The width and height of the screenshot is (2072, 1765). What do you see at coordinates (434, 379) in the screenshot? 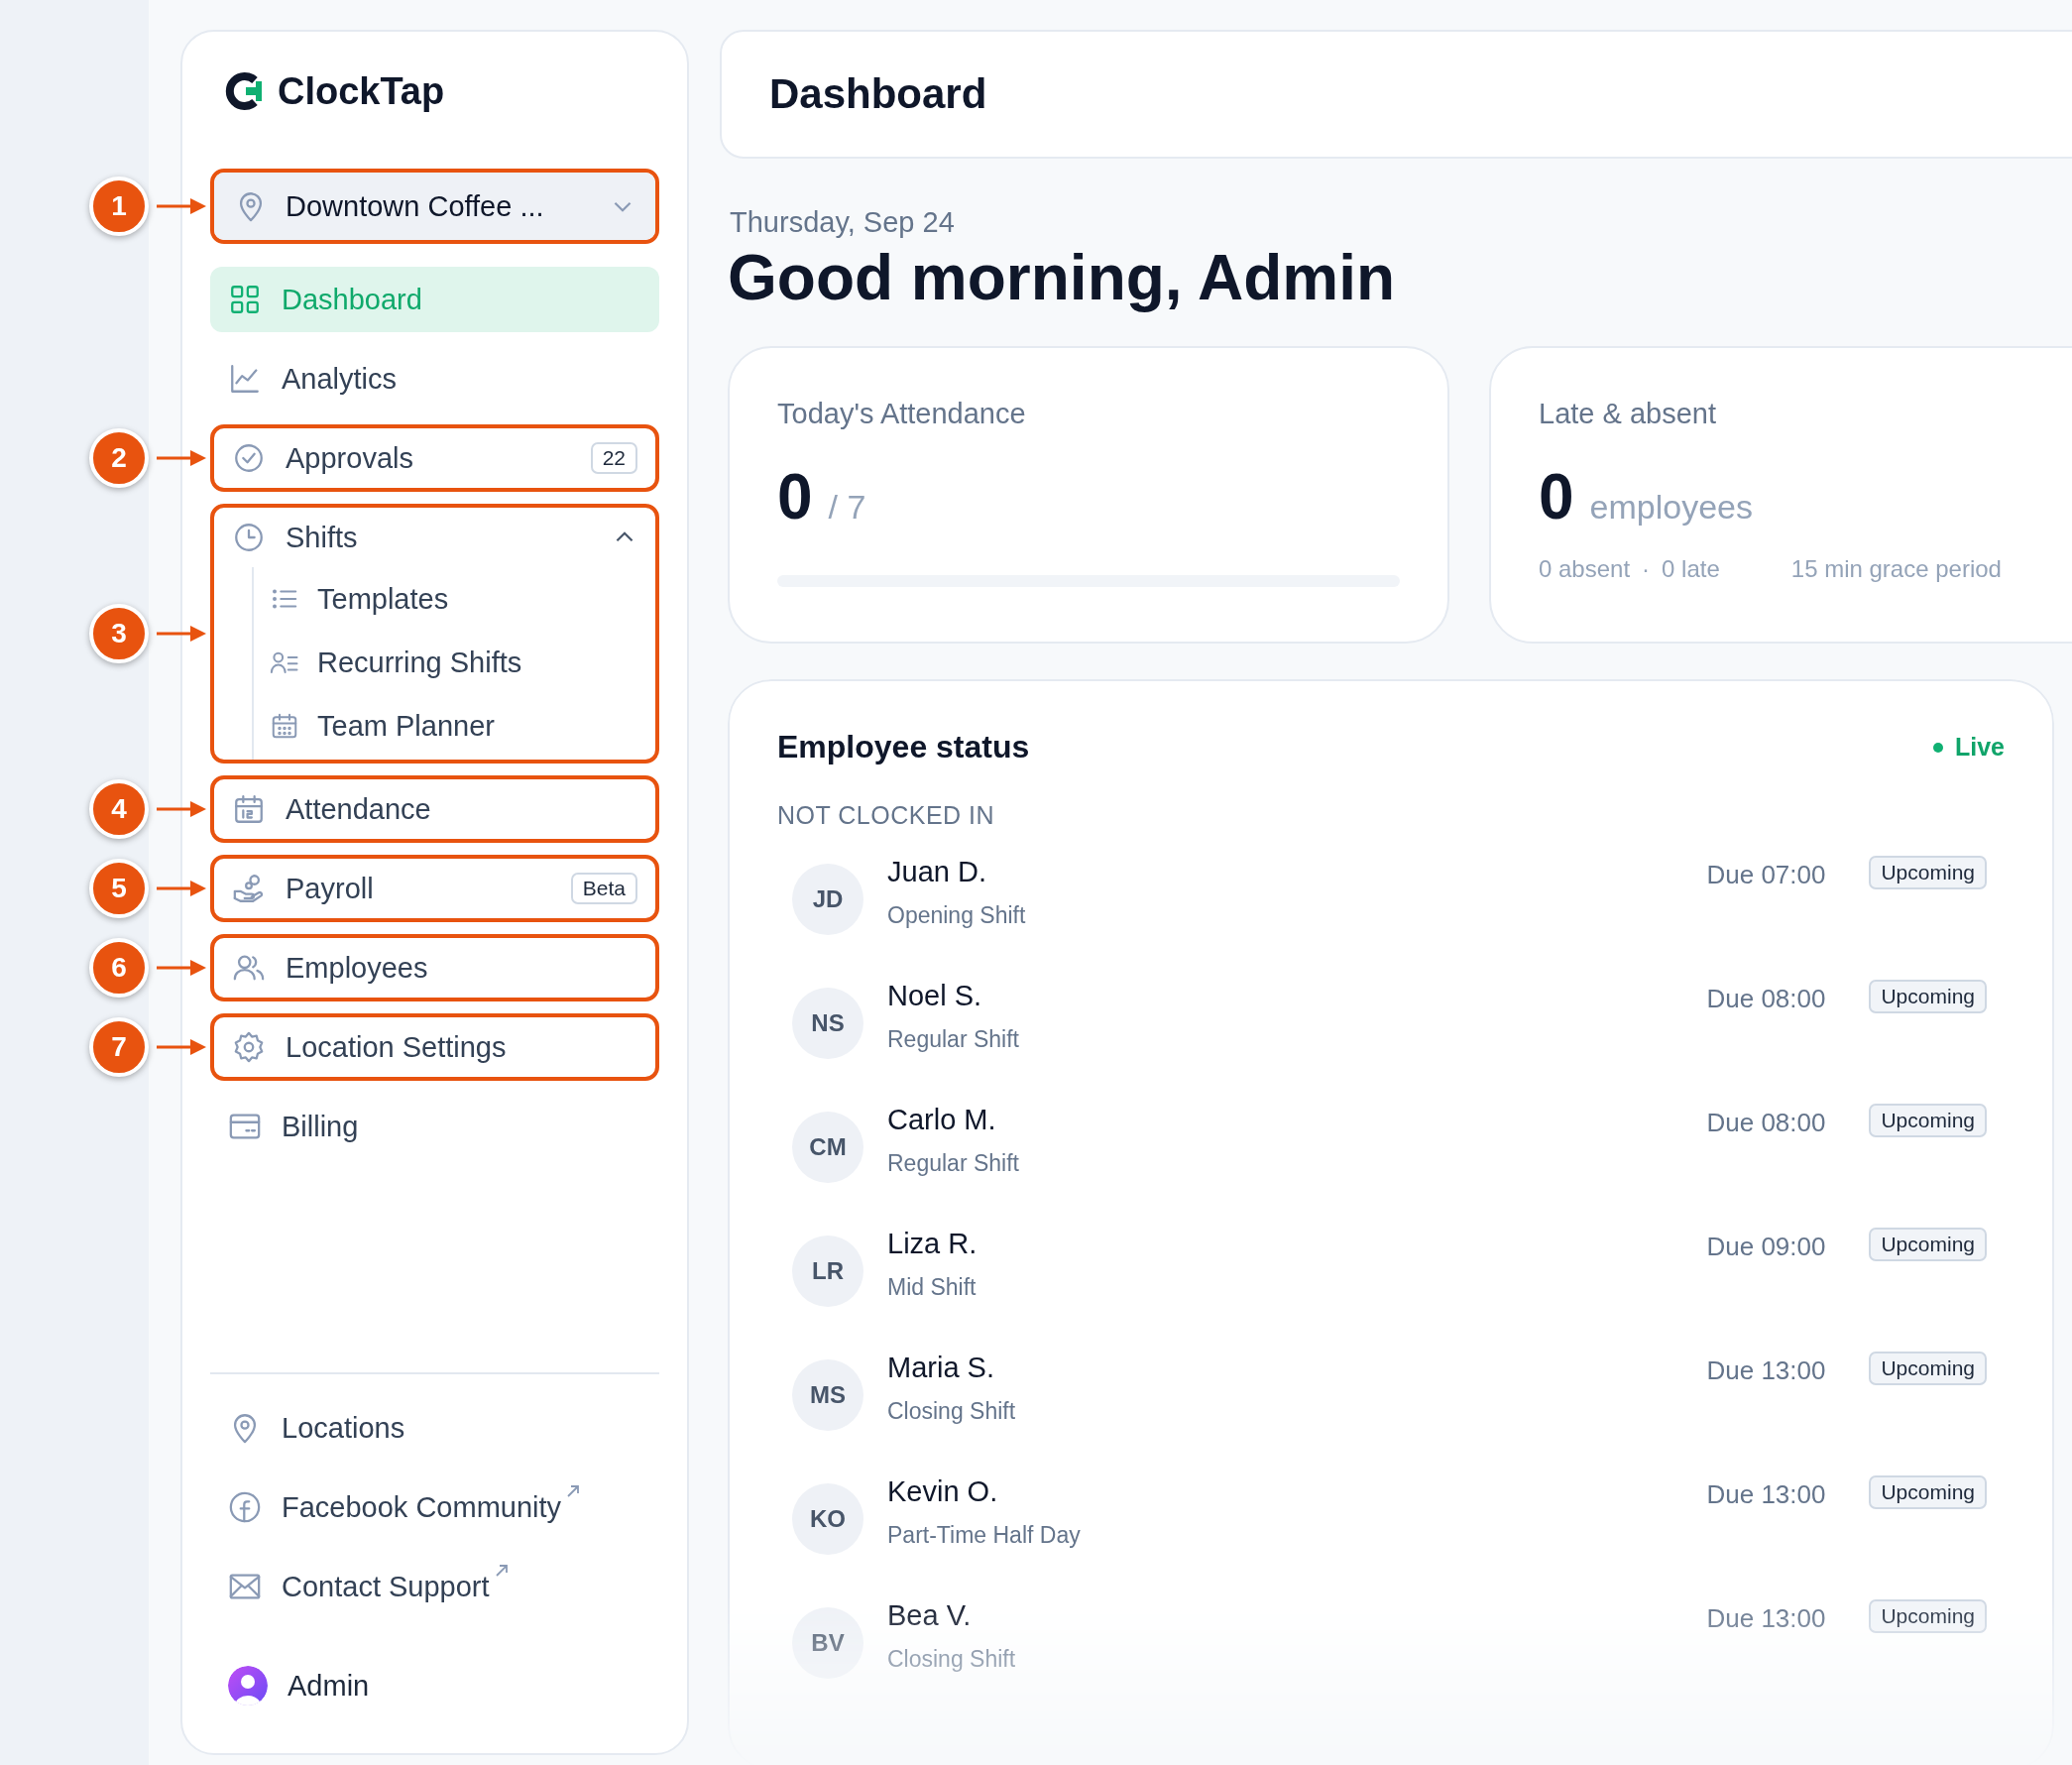
I see `nav-item: Analytics` at bounding box center [434, 379].